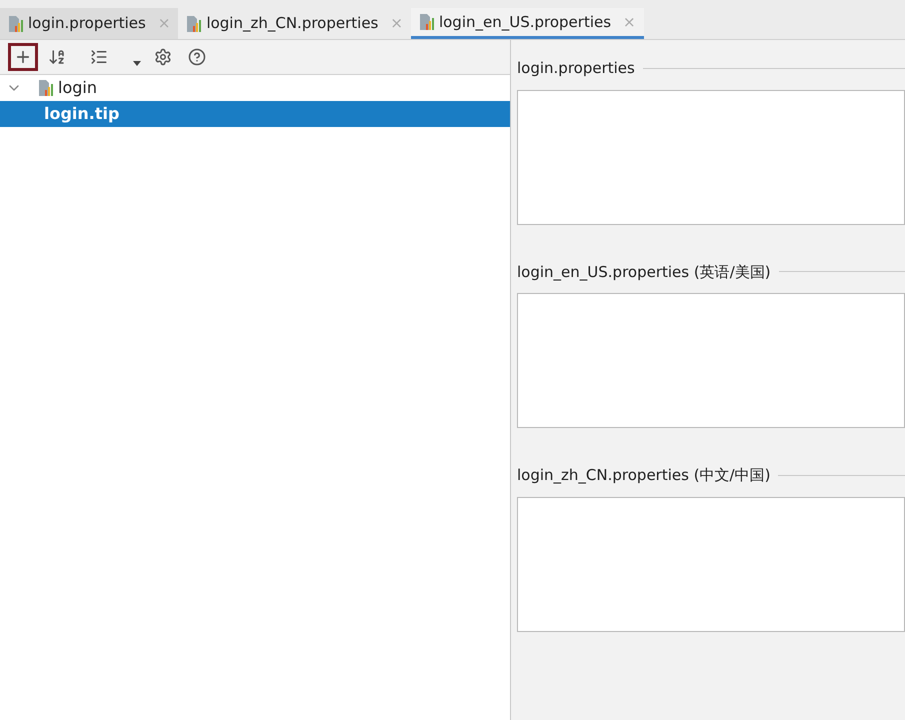 This screenshot has width=905, height=720. Describe the element at coordinates (57, 57) in the screenshot. I see `sort-alphabetically-icon` at that location.